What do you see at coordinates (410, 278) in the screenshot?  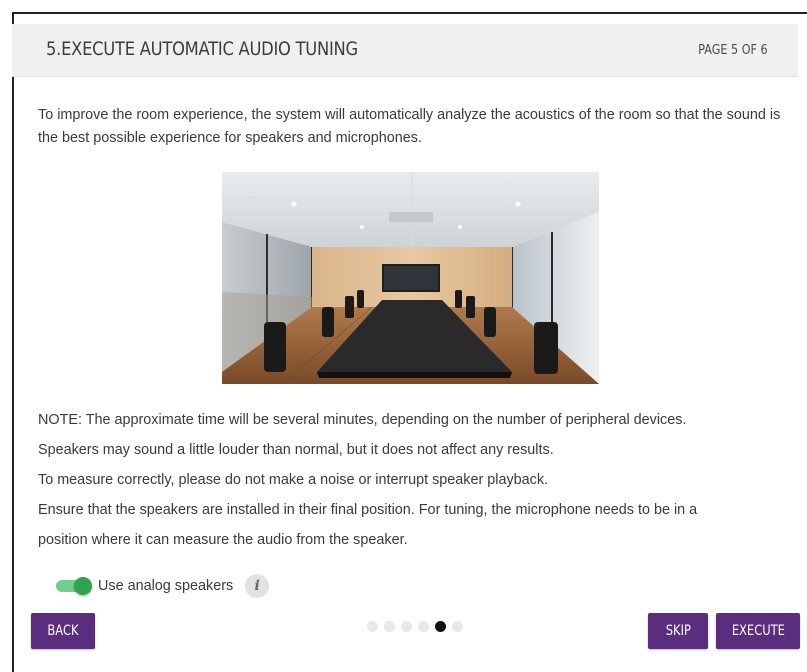 I see `conference-room-image` at bounding box center [410, 278].